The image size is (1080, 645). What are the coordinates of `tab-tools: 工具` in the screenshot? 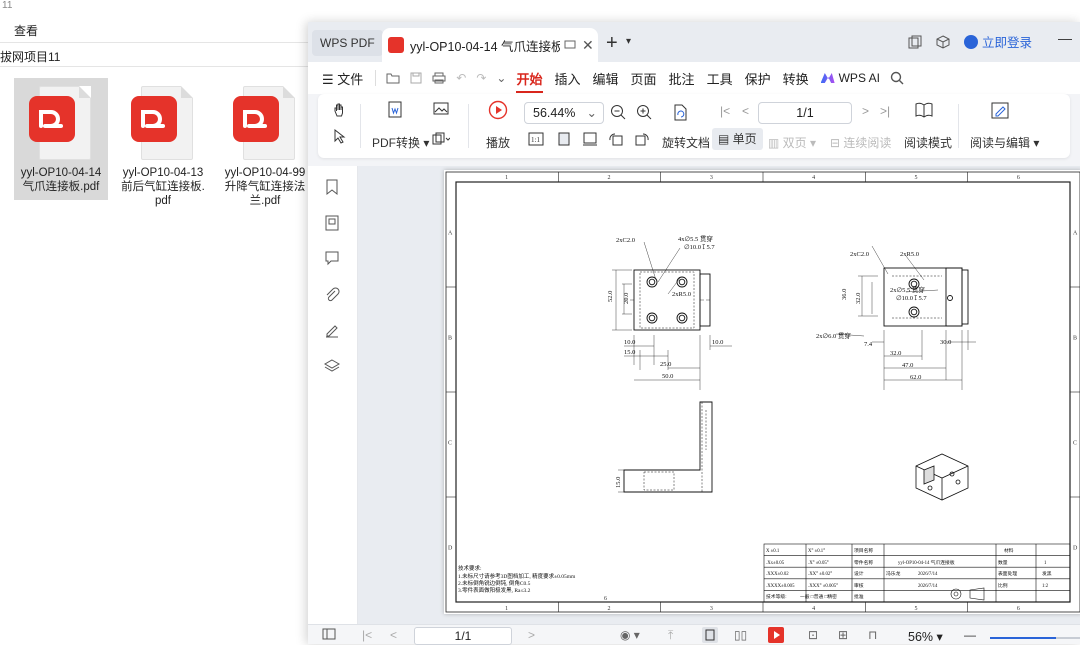 It's located at (720, 78).